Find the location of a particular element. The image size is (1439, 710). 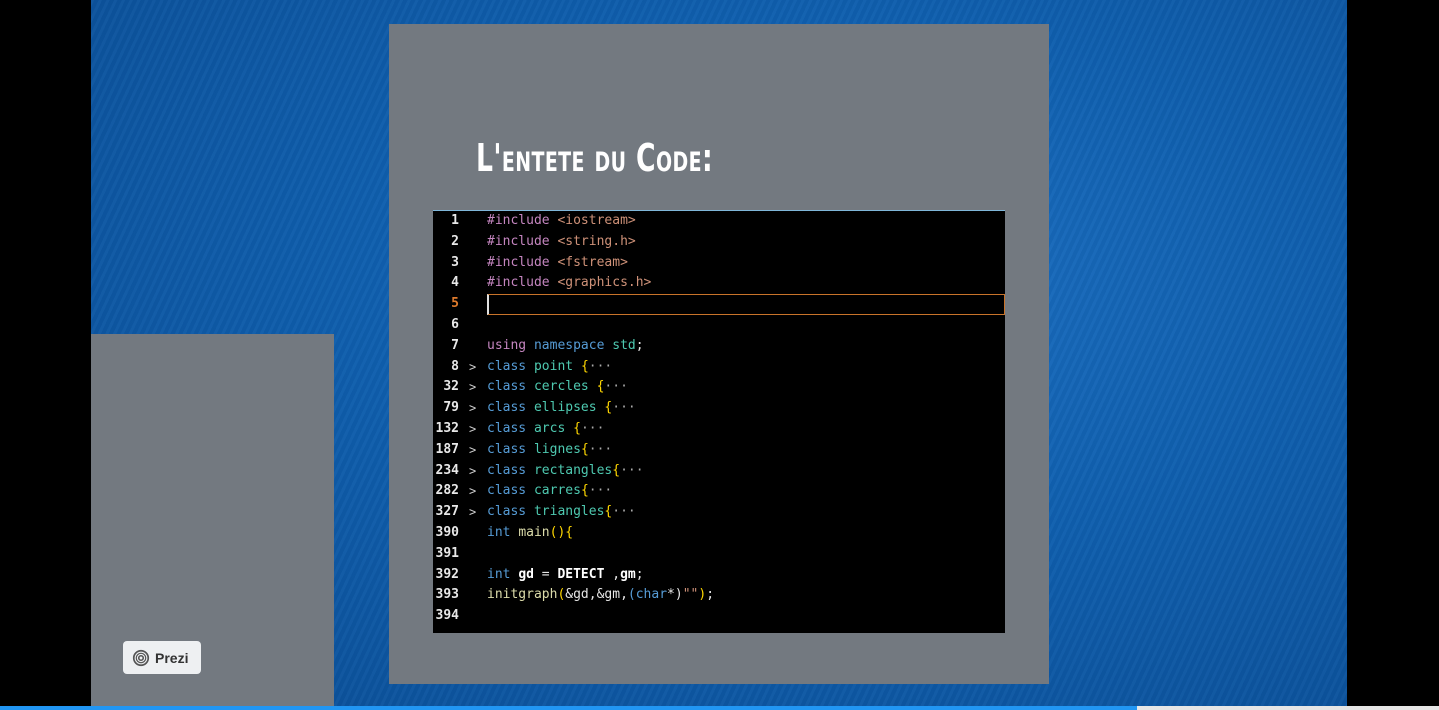

line-number: 8 is located at coordinates (455, 366).